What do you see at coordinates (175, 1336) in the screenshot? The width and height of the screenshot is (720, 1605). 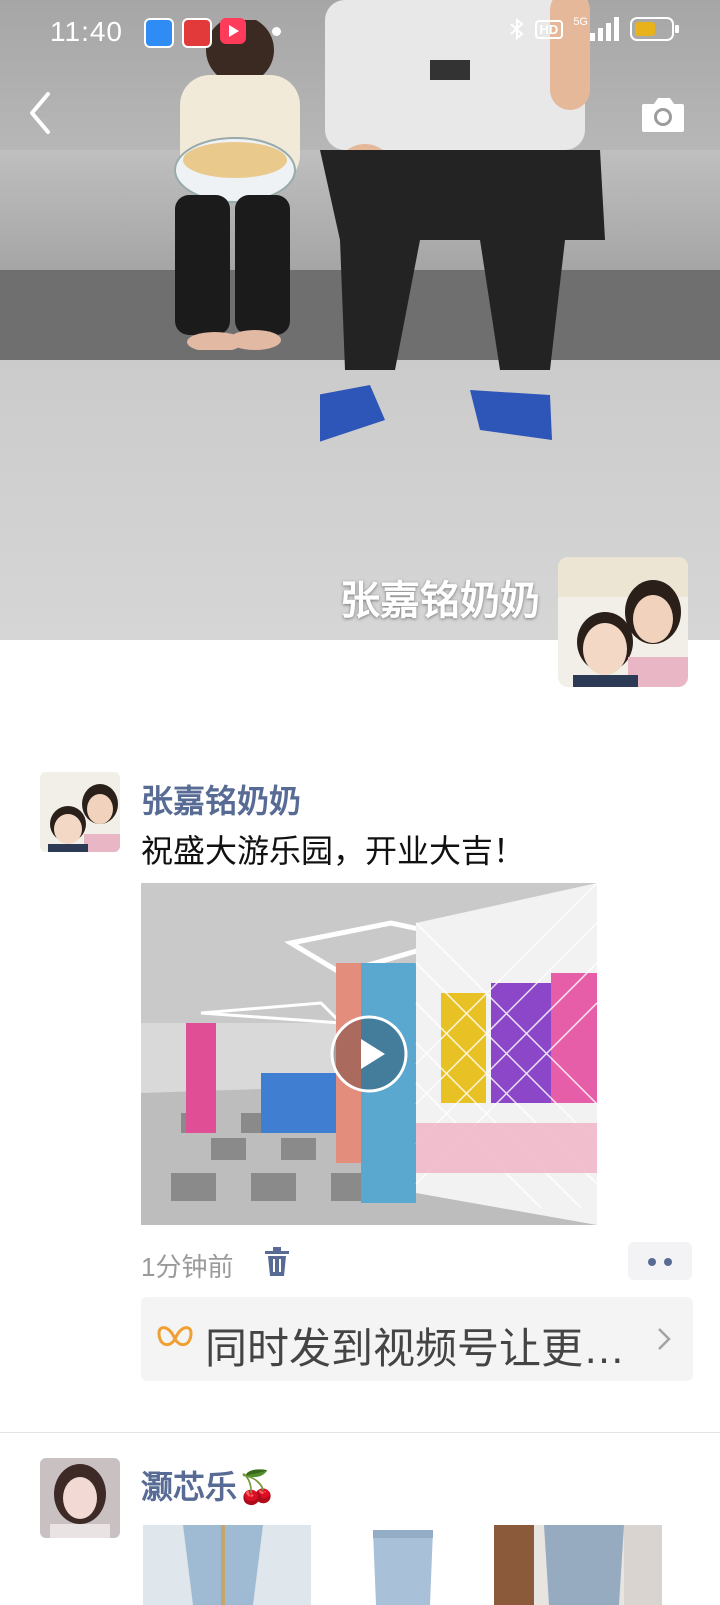 I see `channels-butterfly-icon` at bounding box center [175, 1336].